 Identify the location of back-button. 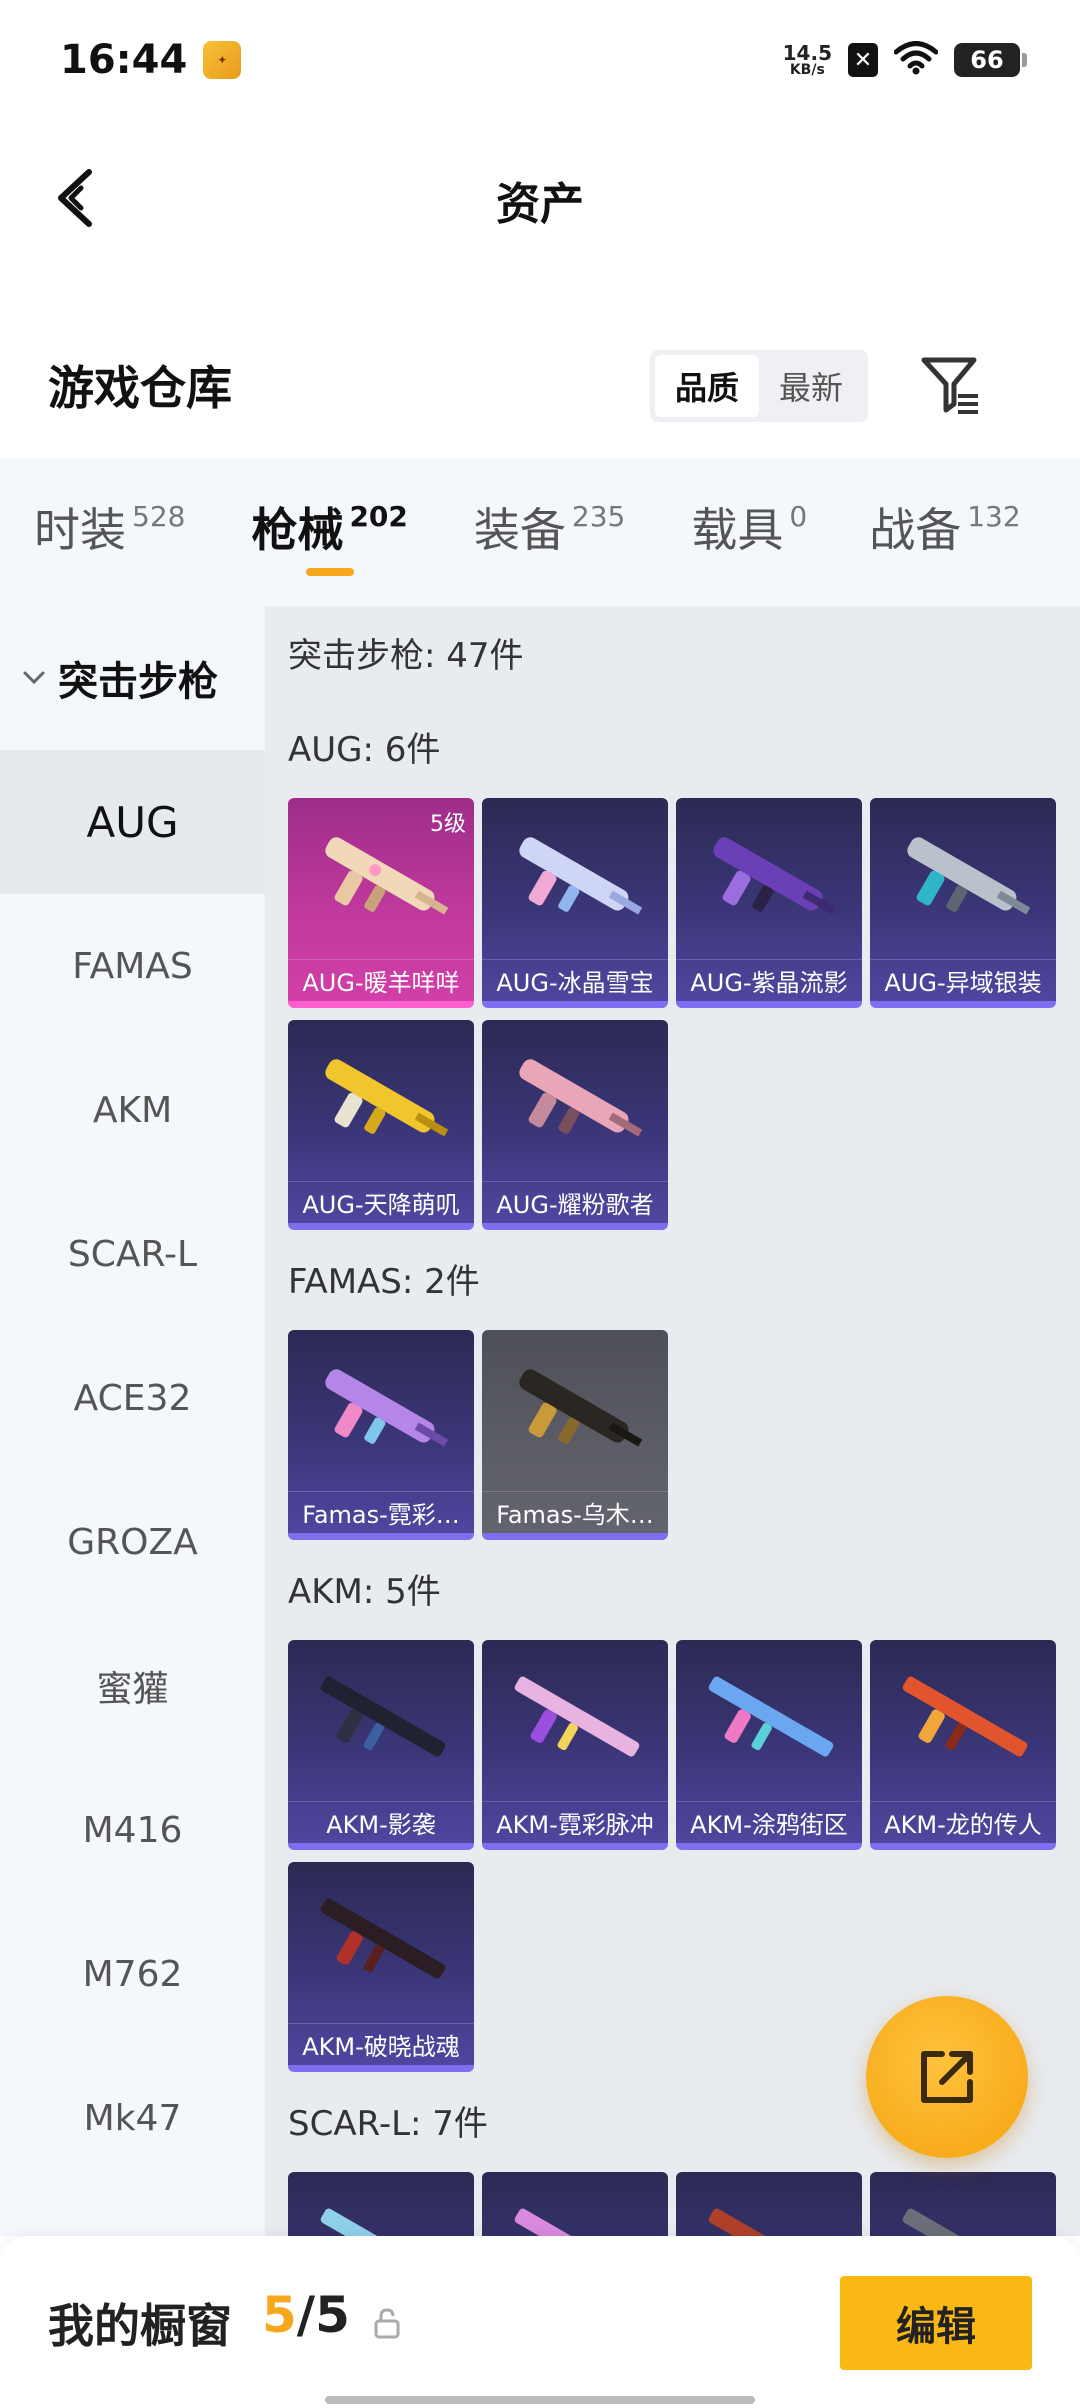
(75, 198).